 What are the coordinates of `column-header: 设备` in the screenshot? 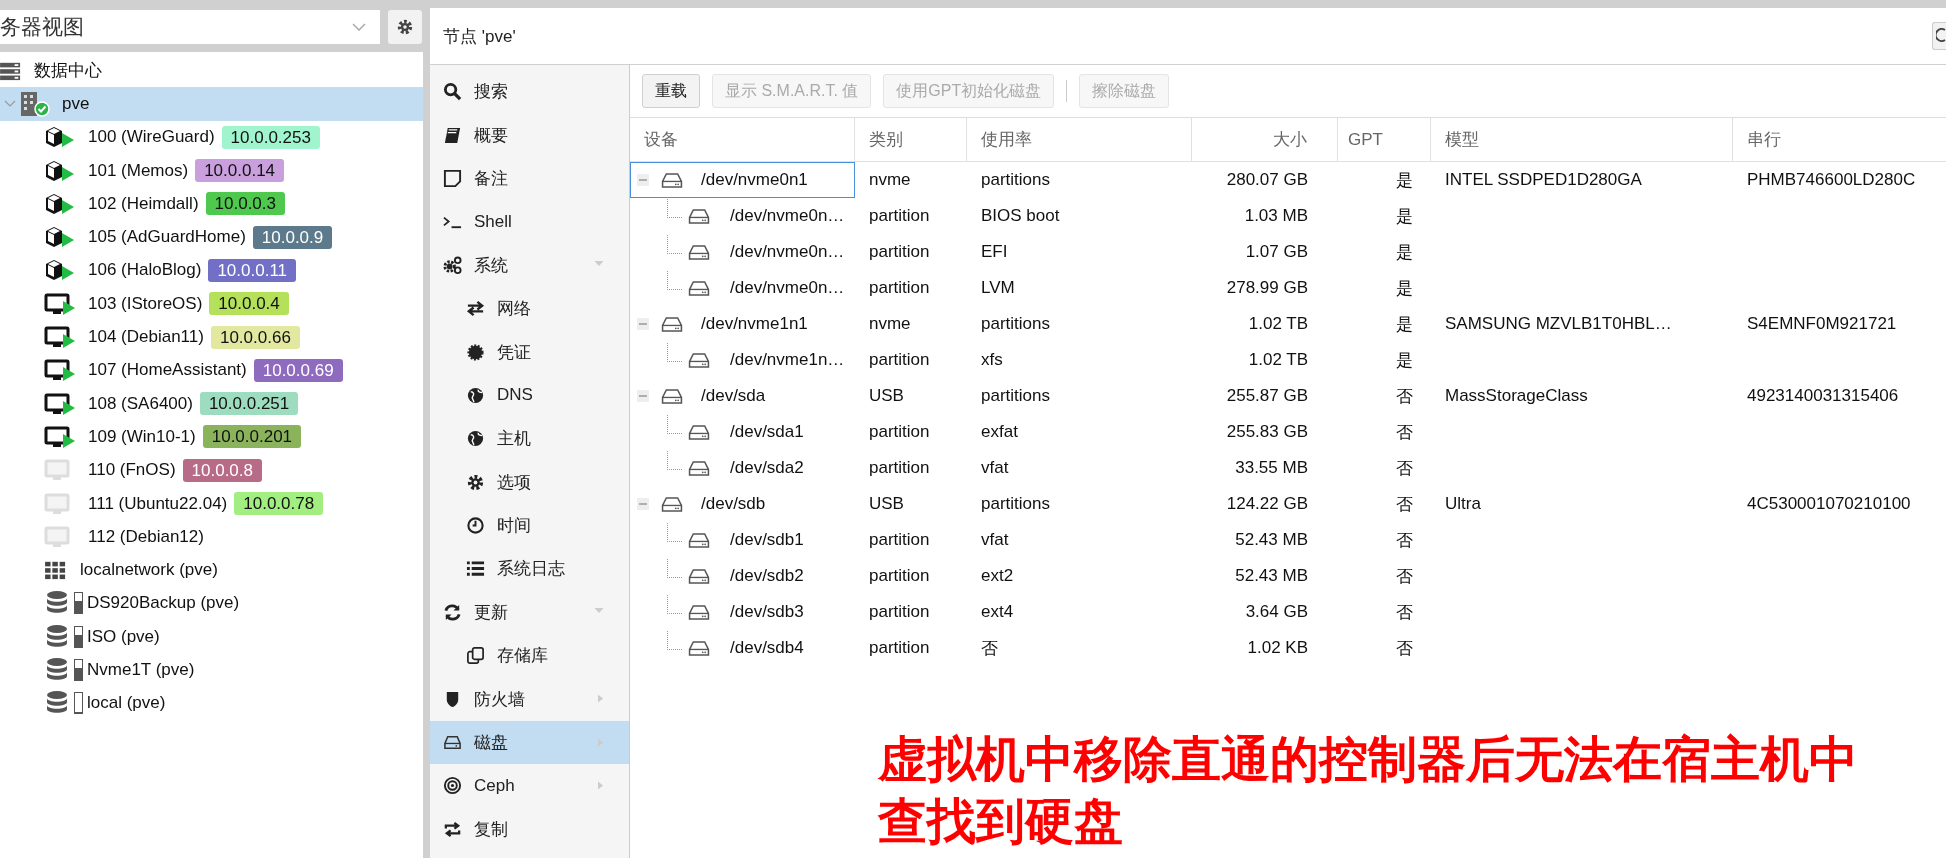 It's located at (742, 139).